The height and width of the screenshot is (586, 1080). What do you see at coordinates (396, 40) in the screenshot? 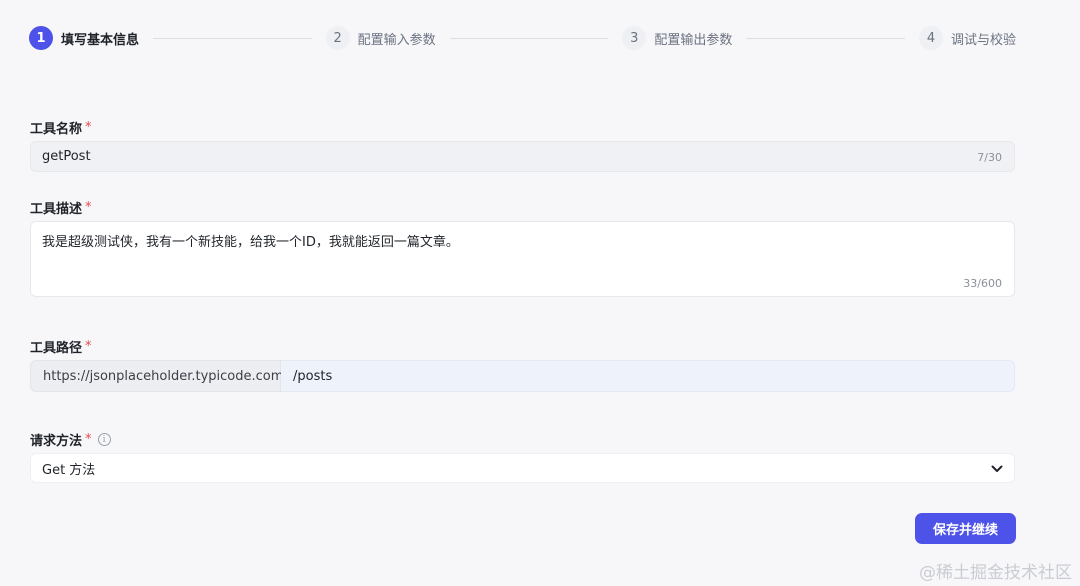
I see `step-label: 配置输入参数` at bounding box center [396, 40].